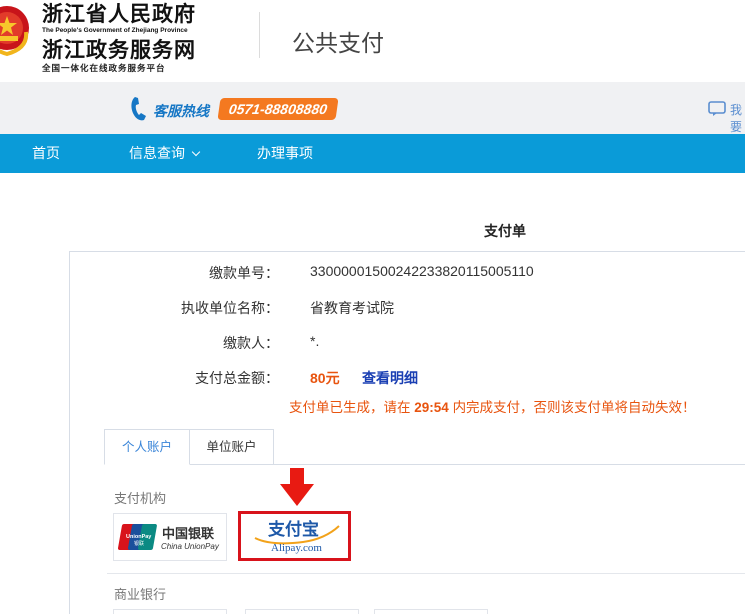  I want to click on form-title: 支付单, so click(505, 231).